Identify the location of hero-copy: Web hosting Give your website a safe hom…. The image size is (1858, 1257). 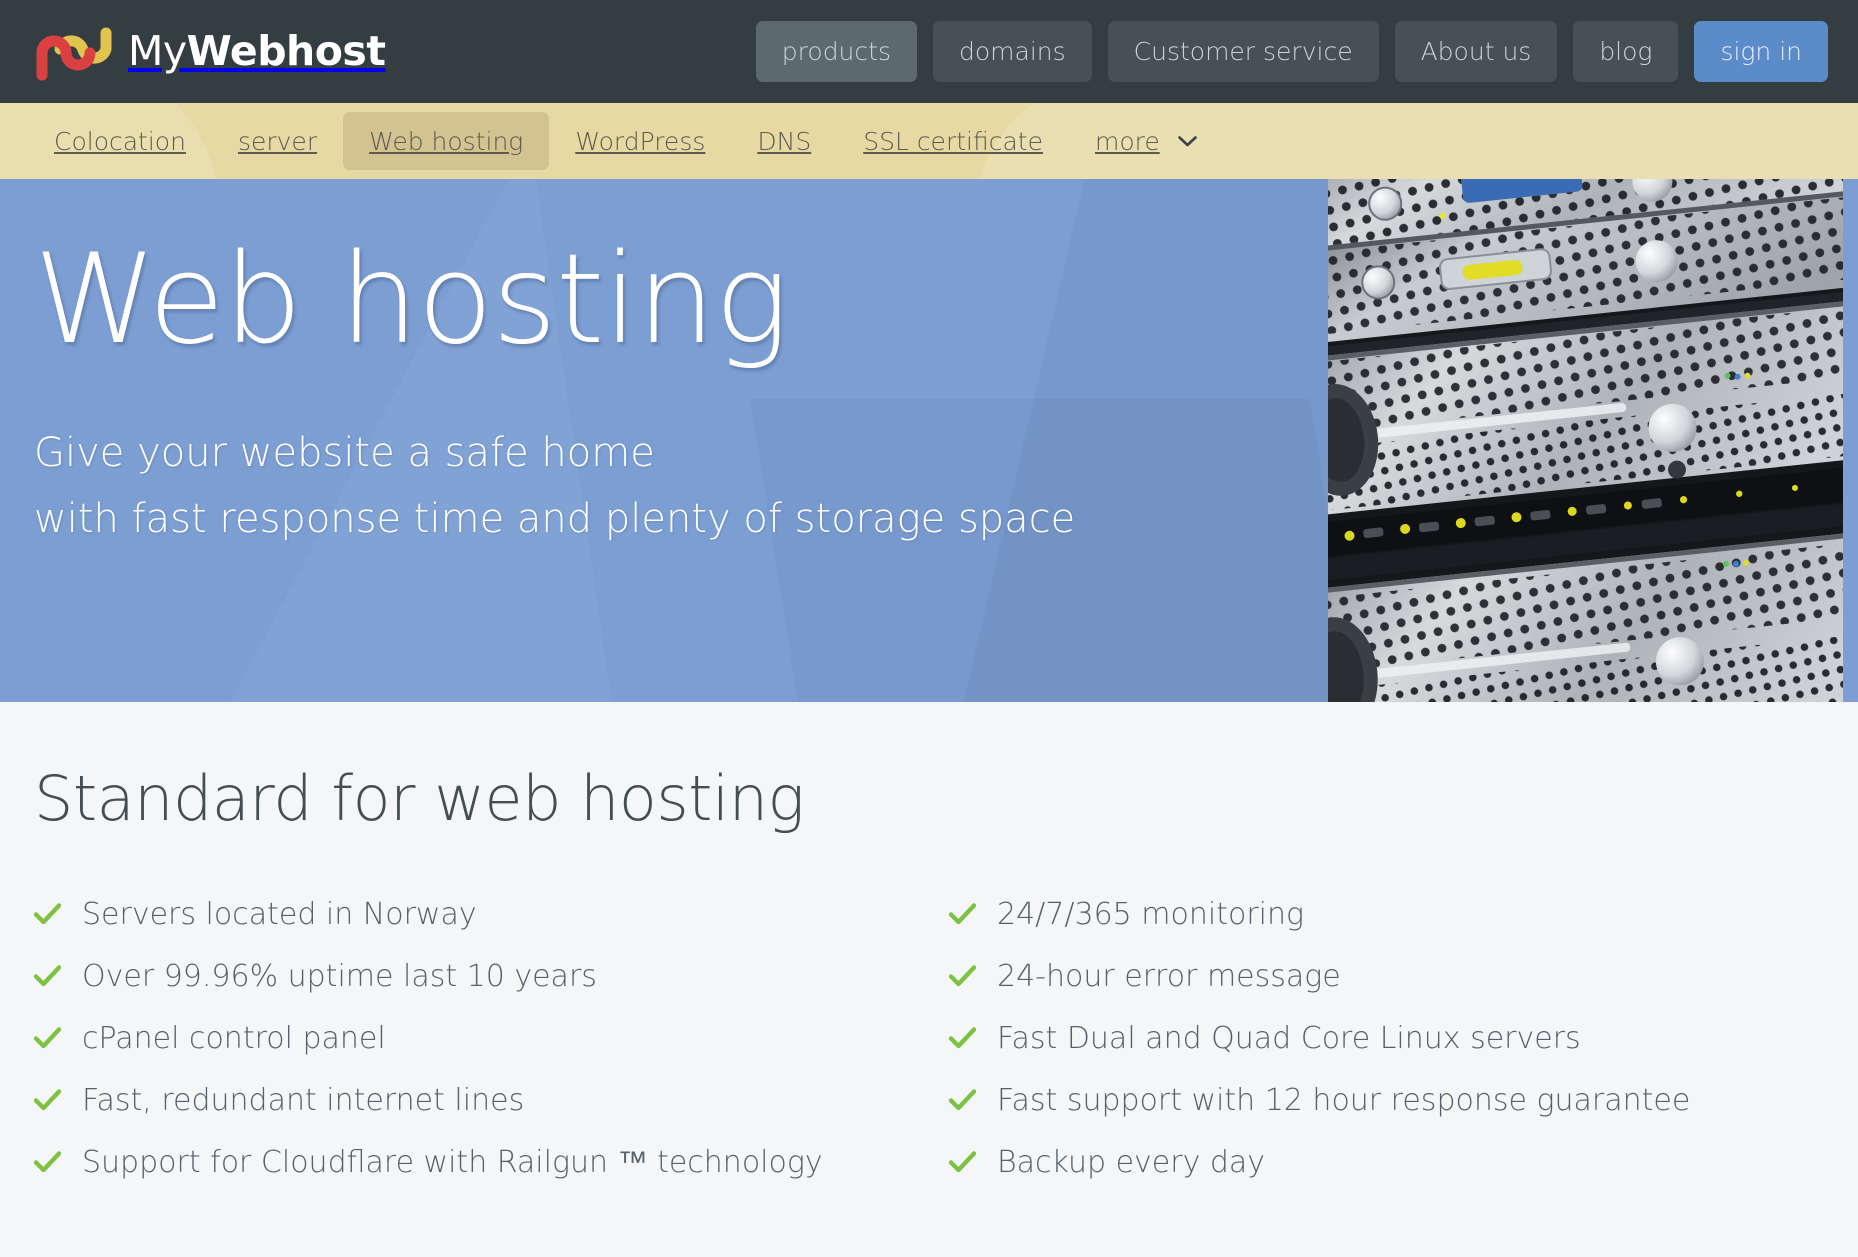
(554, 390).